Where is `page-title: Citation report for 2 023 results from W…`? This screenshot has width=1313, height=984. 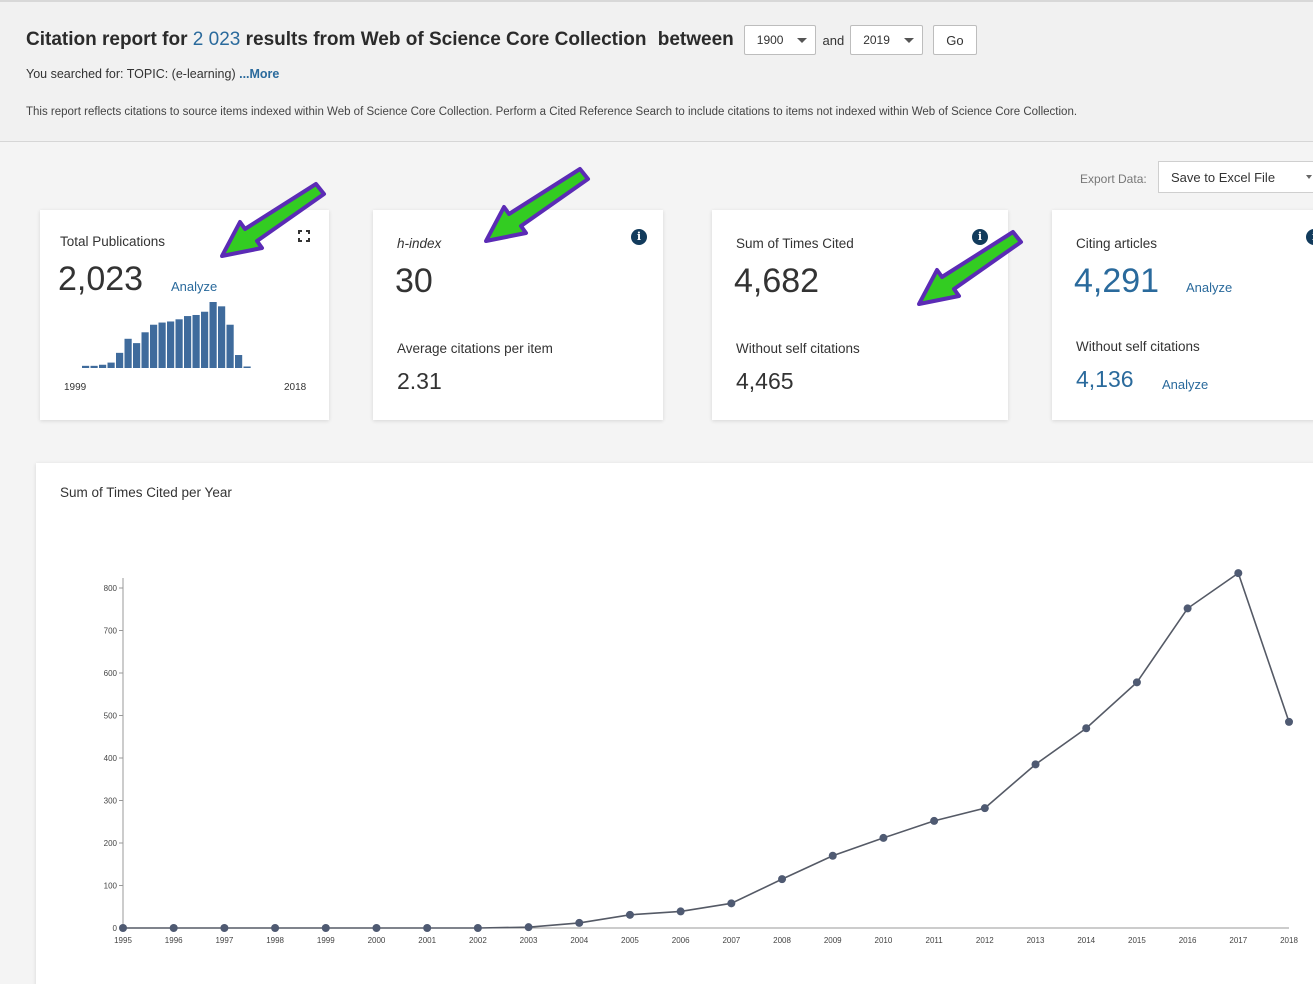
page-title: Citation report for 2 023 results from W… is located at coordinates (380, 40).